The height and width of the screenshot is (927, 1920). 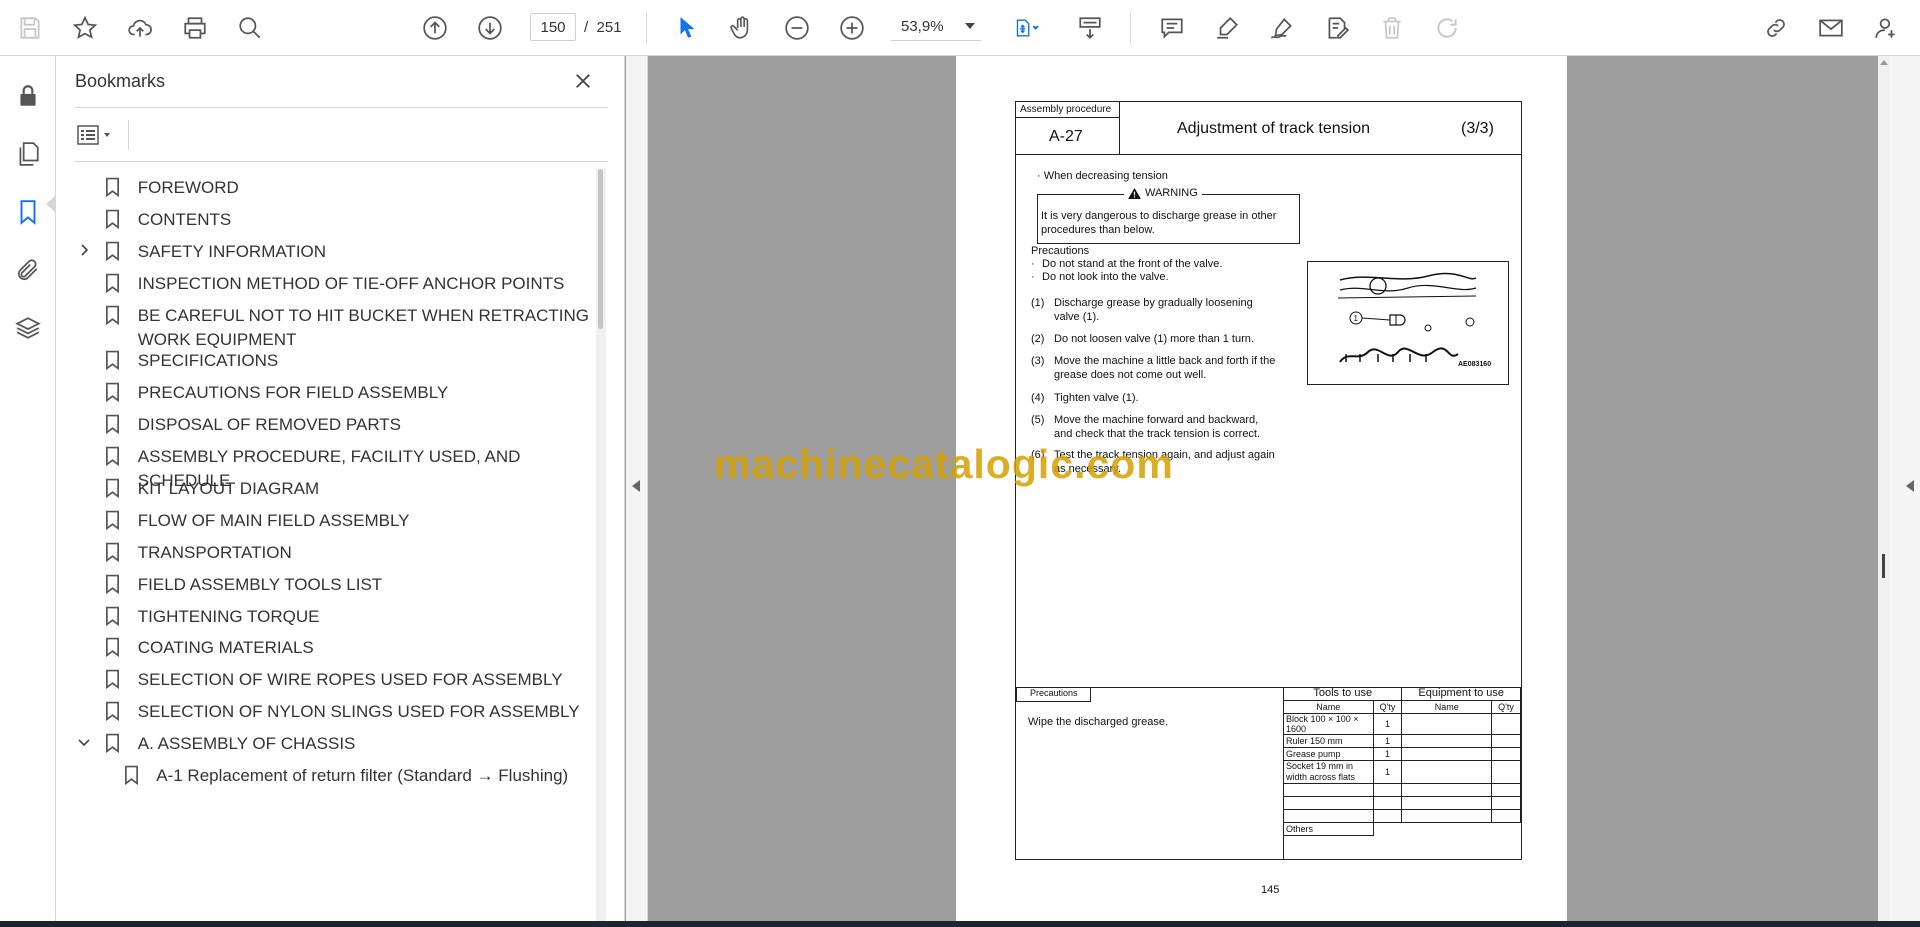 What do you see at coordinates (1337, 28) in the screenshot?
I see `edit-text-icon` at bounding box center [1337, 28].